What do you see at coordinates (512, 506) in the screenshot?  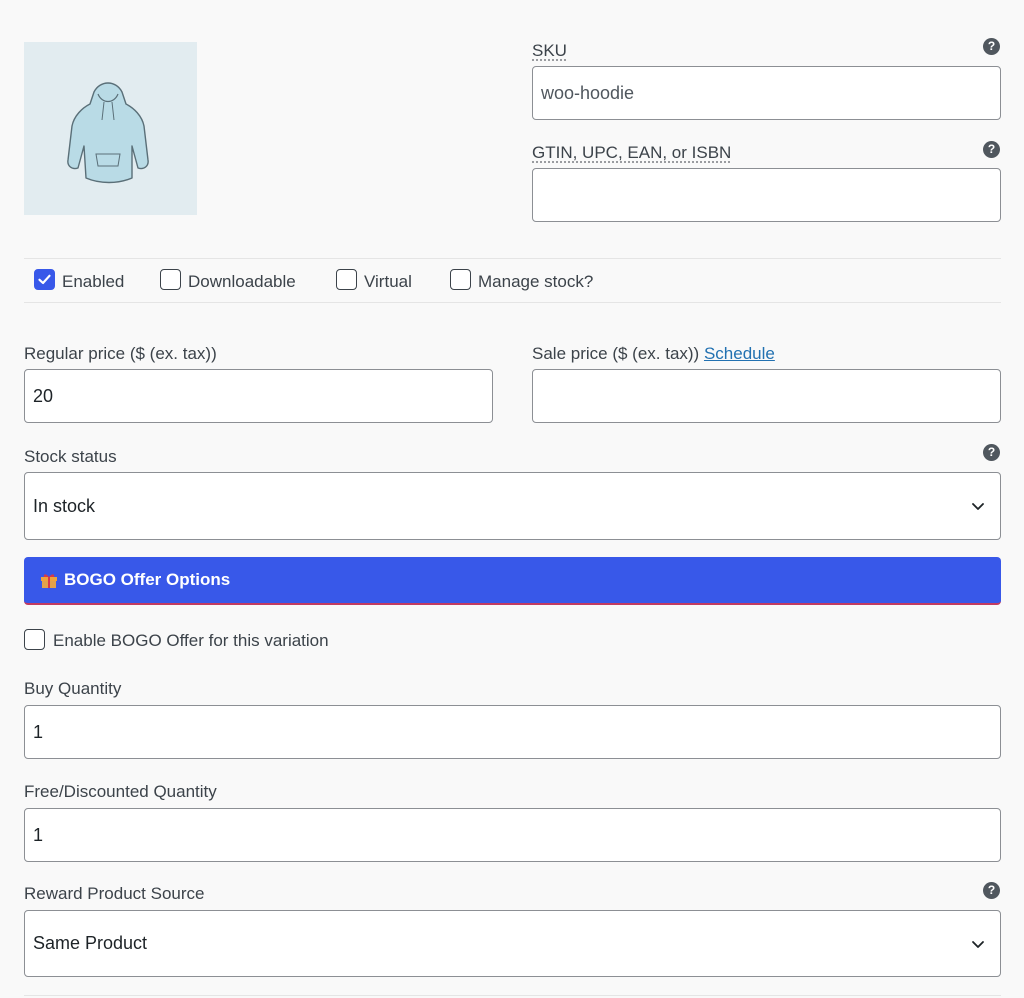 I see `stock-status-select: In stock` at bounding box center [512, 506].